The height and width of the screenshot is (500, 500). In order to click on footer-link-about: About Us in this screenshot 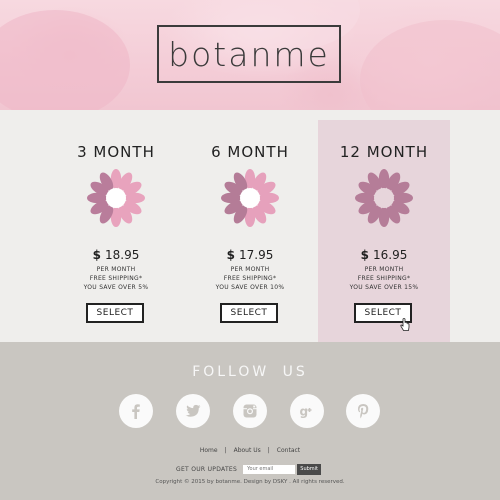, I will do `click(247, 450)`.